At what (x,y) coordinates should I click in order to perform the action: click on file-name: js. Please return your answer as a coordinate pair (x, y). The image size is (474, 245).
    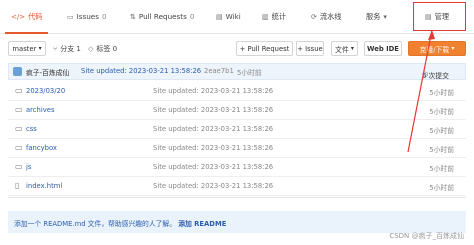
    Looking at the image, I should click on (28, 167).